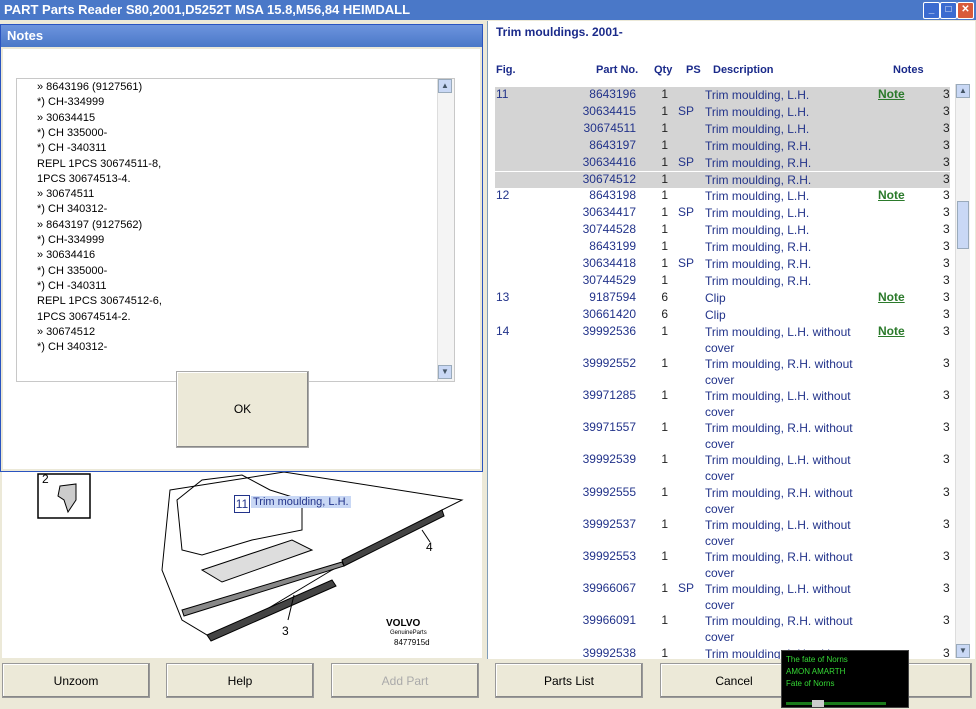 This screenshot has height=709, width=976. What do you see at coordinates (601, 459) in the screenshot?
I see `row-part-number: 39992539` at bounding box center [601, 459].